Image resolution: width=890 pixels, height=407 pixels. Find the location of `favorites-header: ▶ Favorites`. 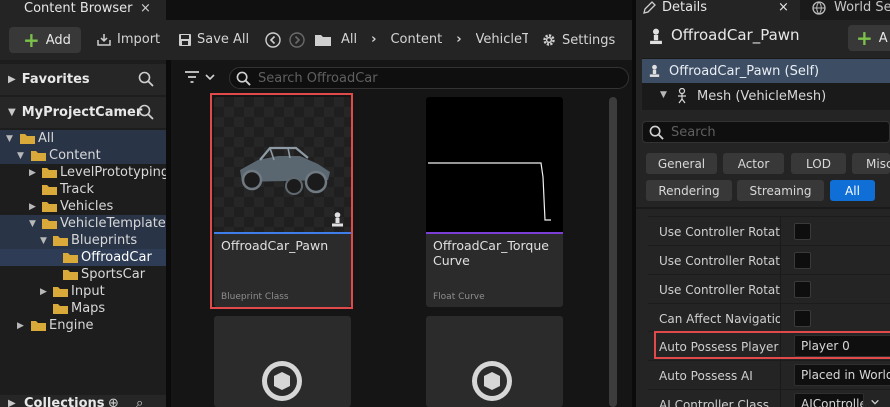

favorites-header: ▶ Favorites is located at coordinates (83, 79).